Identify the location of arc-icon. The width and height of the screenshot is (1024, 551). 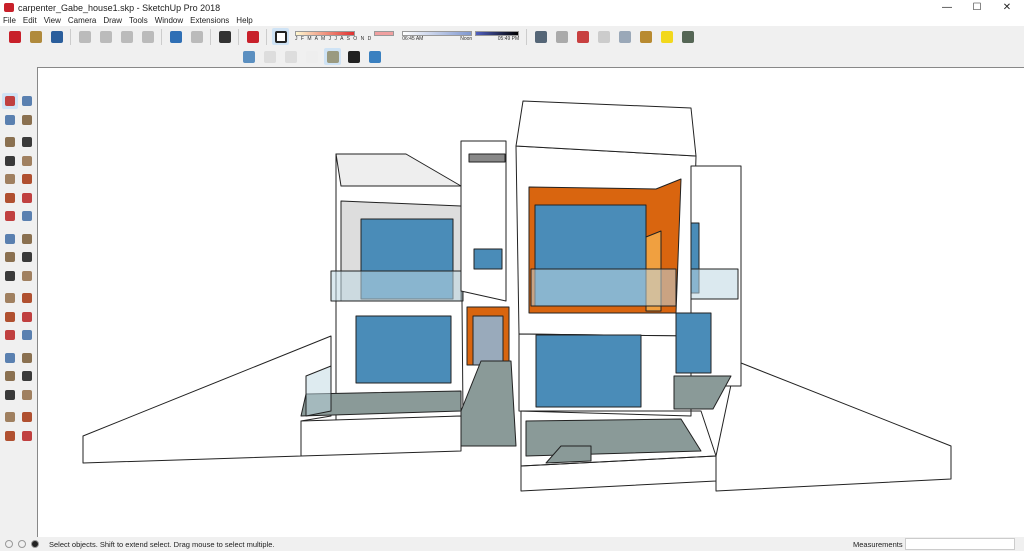
(10, 198).